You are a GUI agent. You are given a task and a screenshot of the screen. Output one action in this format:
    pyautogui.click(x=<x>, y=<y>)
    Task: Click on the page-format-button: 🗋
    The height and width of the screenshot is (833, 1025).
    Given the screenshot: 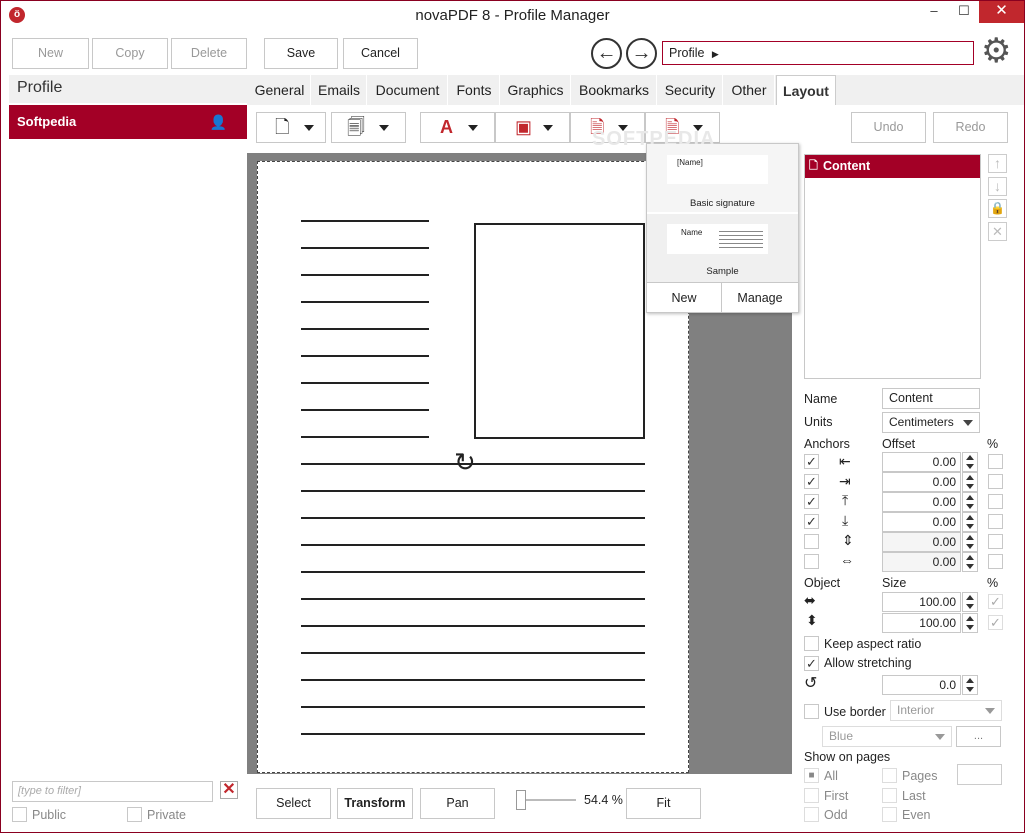 What is the action you would take?
    pyautogui.click(x=291, y=127)
    